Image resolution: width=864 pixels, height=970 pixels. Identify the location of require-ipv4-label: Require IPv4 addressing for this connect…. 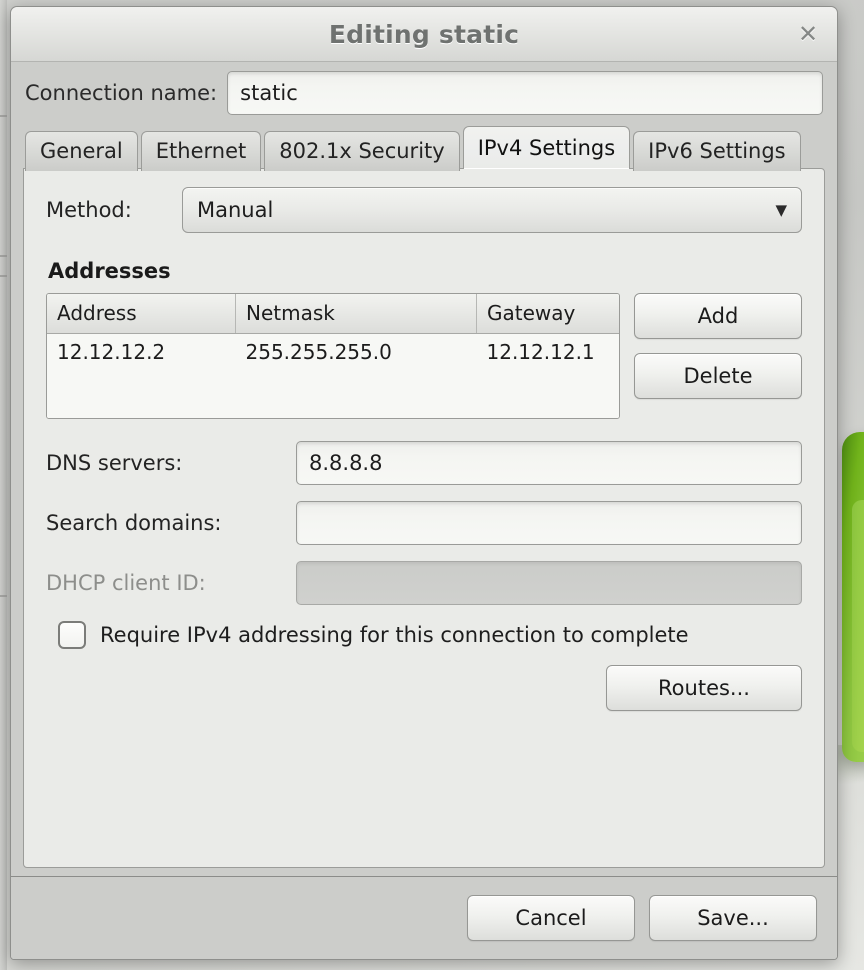
(394, 635).